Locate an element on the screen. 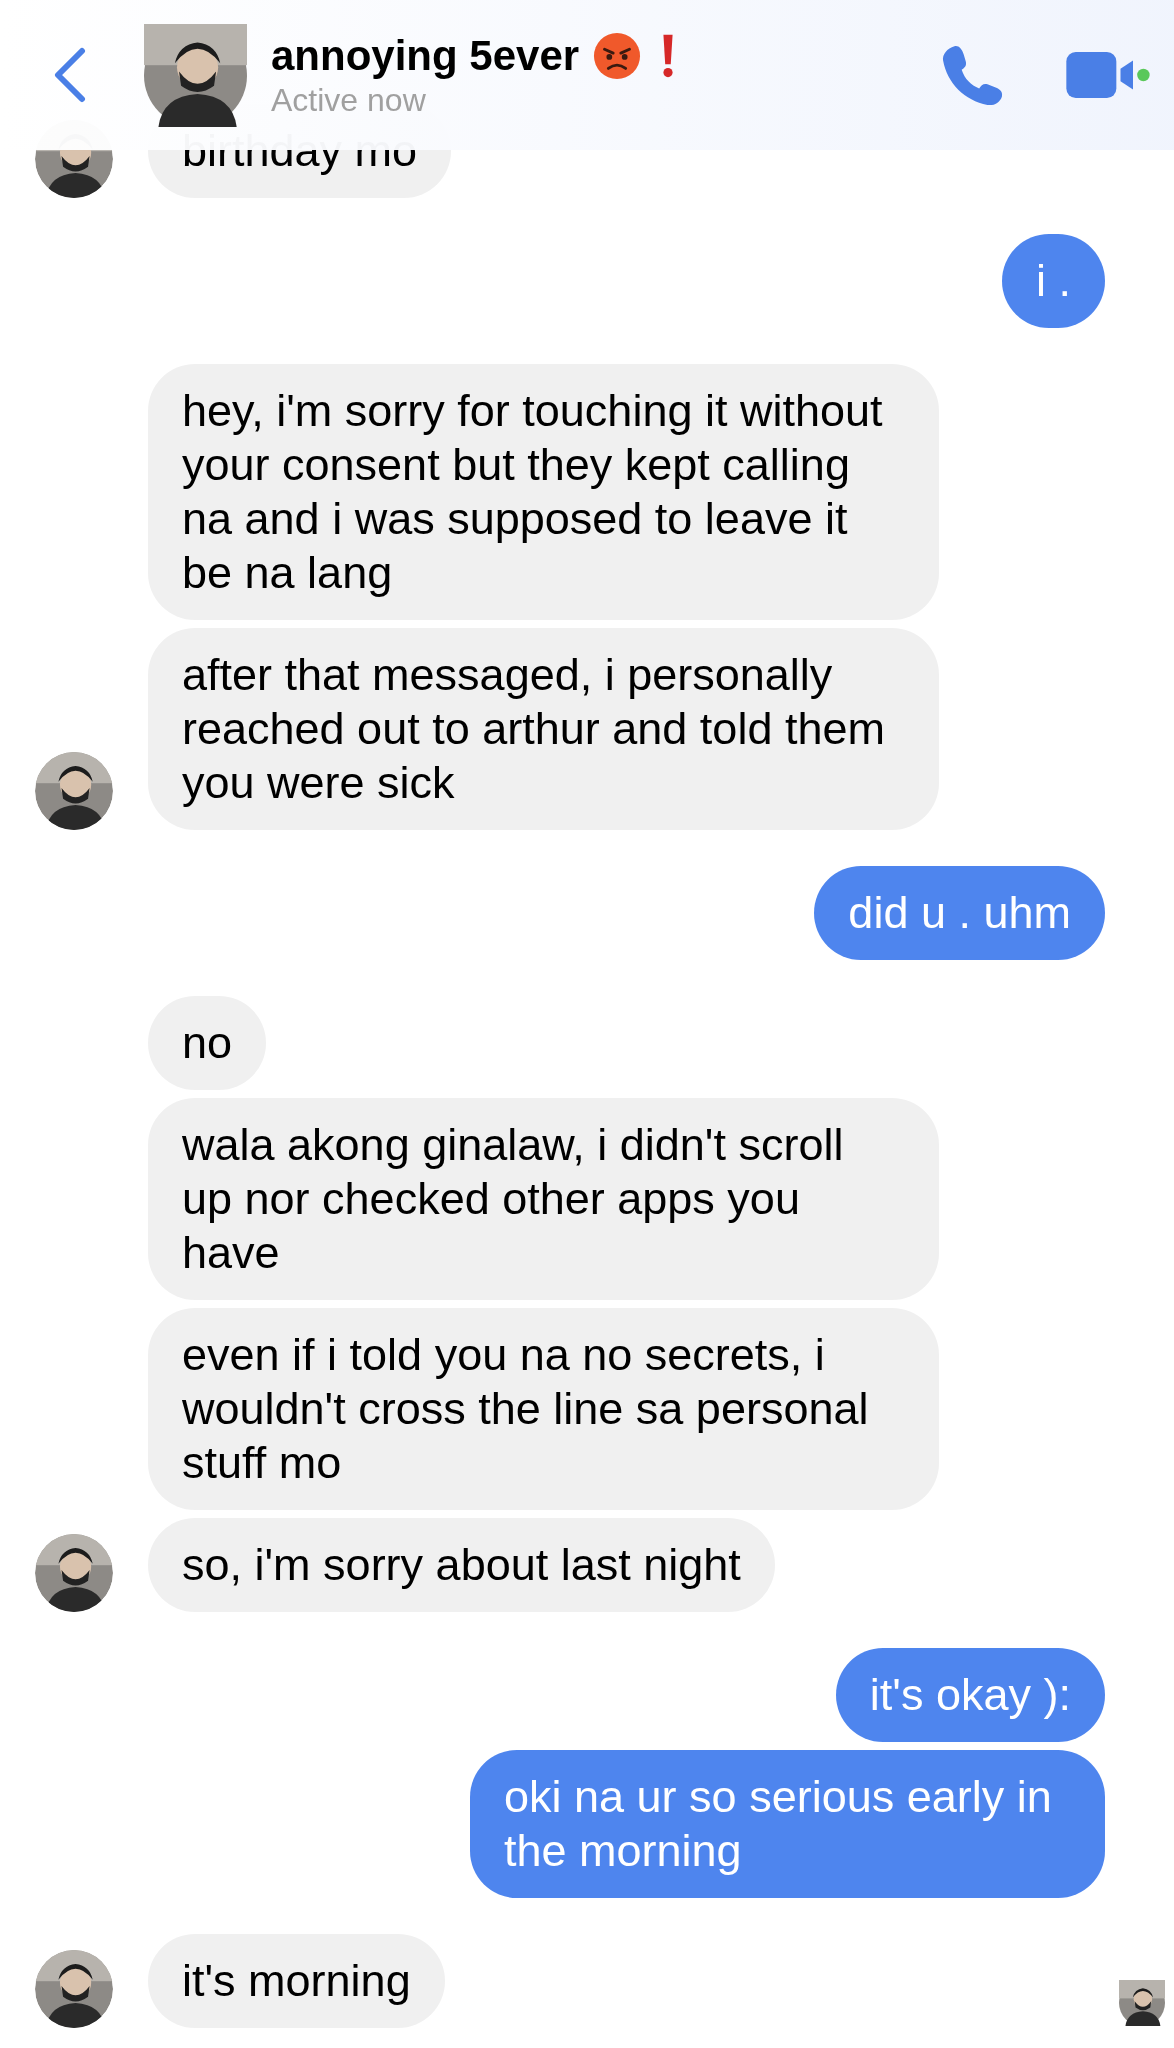  message-bubble: it's morning is located at coordinates (296, 1981).